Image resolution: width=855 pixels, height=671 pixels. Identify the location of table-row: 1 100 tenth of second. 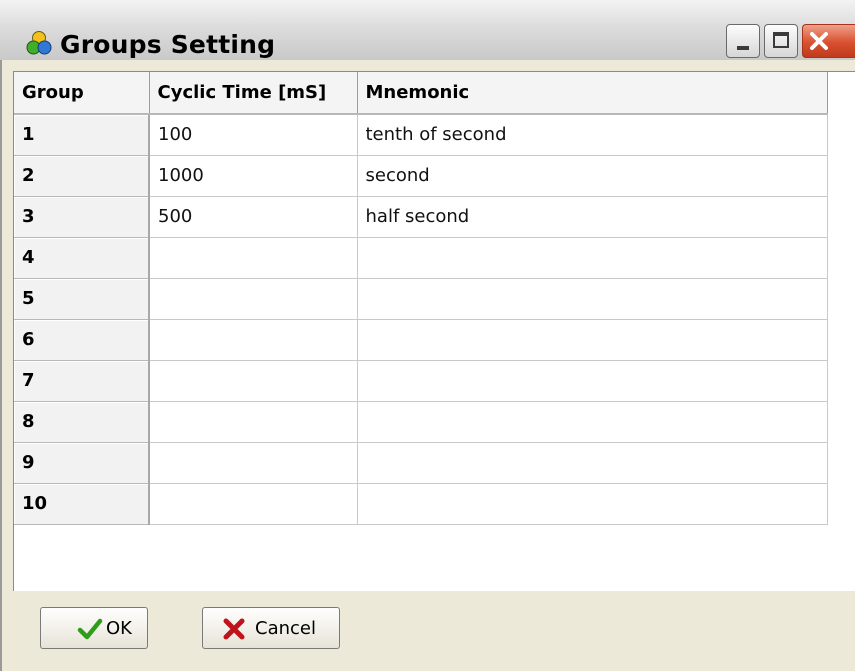
(421, 135).